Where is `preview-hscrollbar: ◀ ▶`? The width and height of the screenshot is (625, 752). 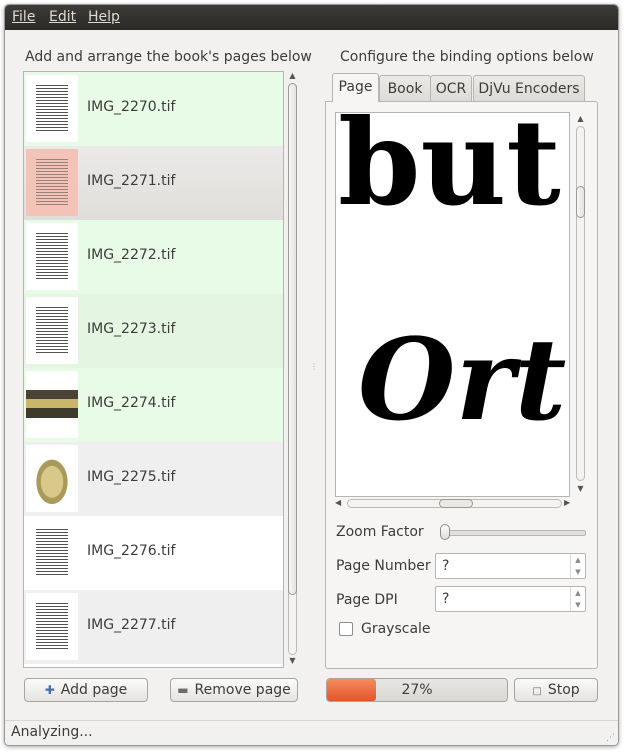
preview-hscrollbar: ◀ ▶ is located at coordinates (454, 503).